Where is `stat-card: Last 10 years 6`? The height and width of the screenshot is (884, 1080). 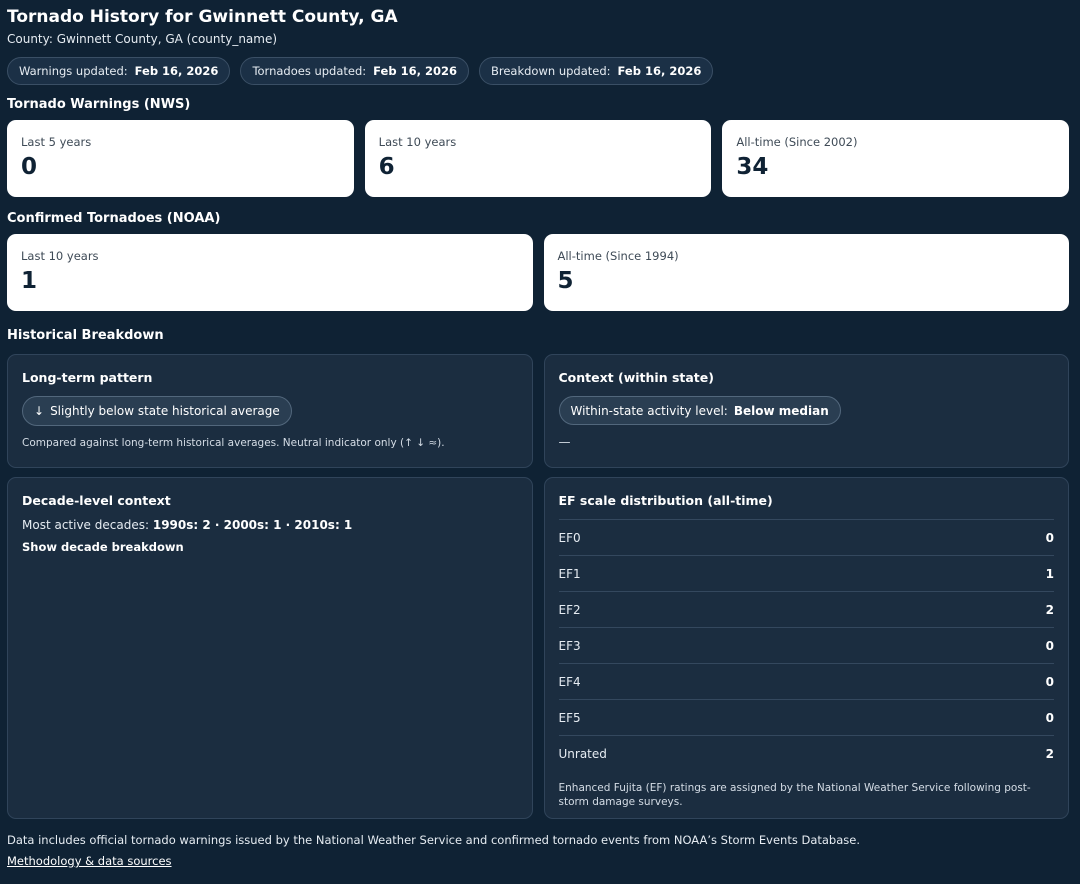 stat-card: Last 10 years 6 is located at coordinates (538, 158).